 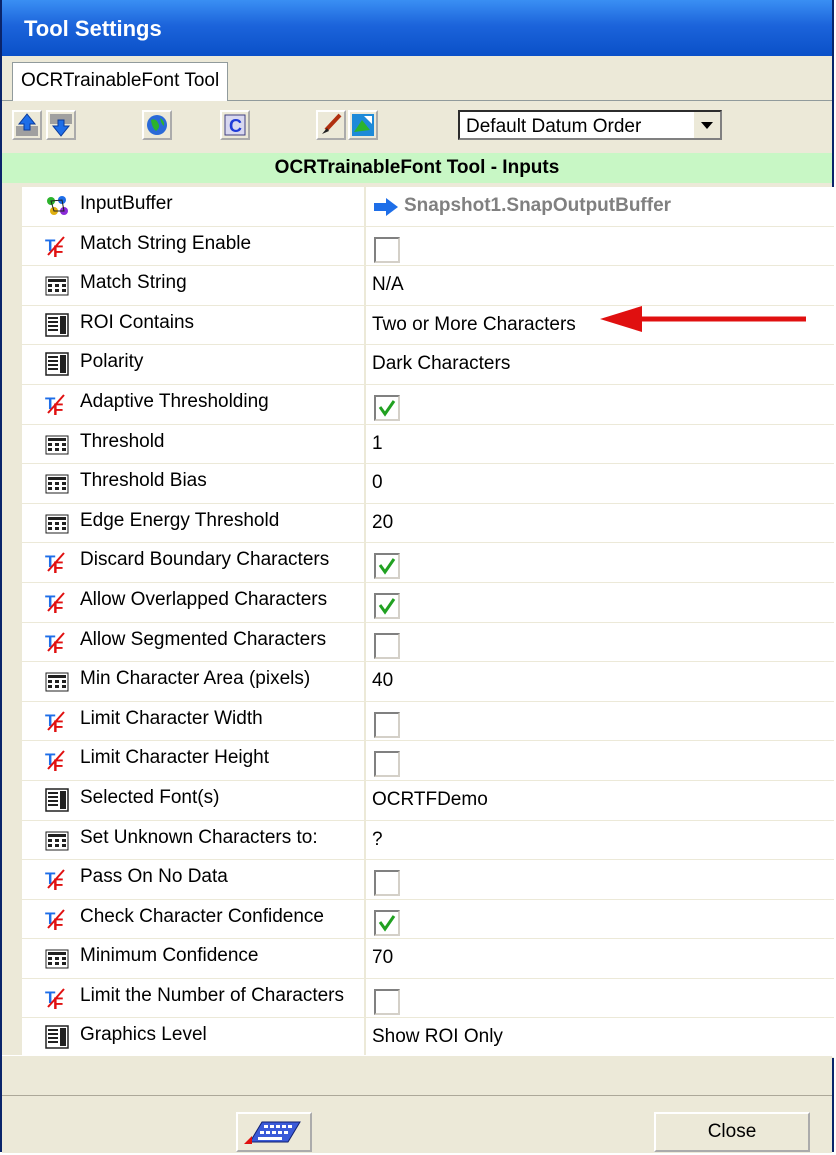 What do you see at coordinates (417, 78) in the screenshot?
I see `tab-strip: OCRTrainableFont Tool` at bounding box center [417, 78].